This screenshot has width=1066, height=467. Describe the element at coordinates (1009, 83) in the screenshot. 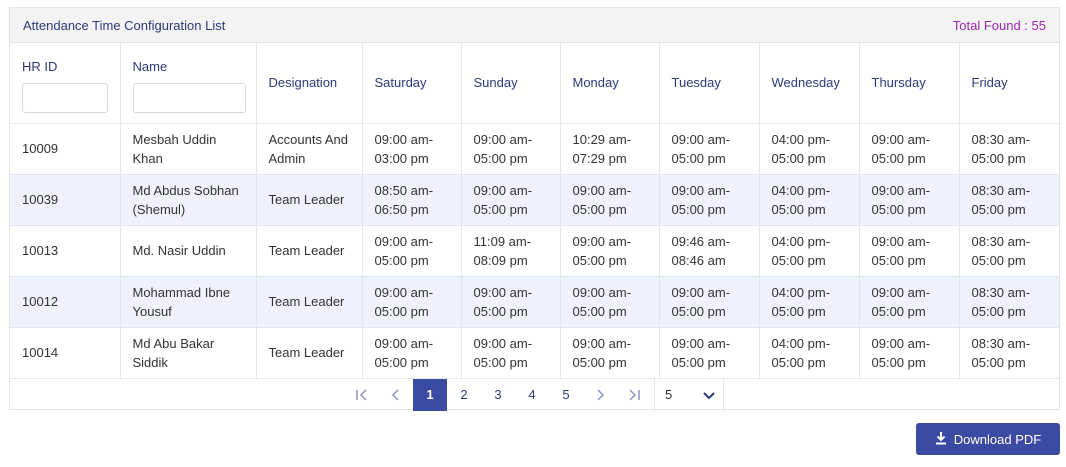

I see `column-header-friday: Friday` at that location.